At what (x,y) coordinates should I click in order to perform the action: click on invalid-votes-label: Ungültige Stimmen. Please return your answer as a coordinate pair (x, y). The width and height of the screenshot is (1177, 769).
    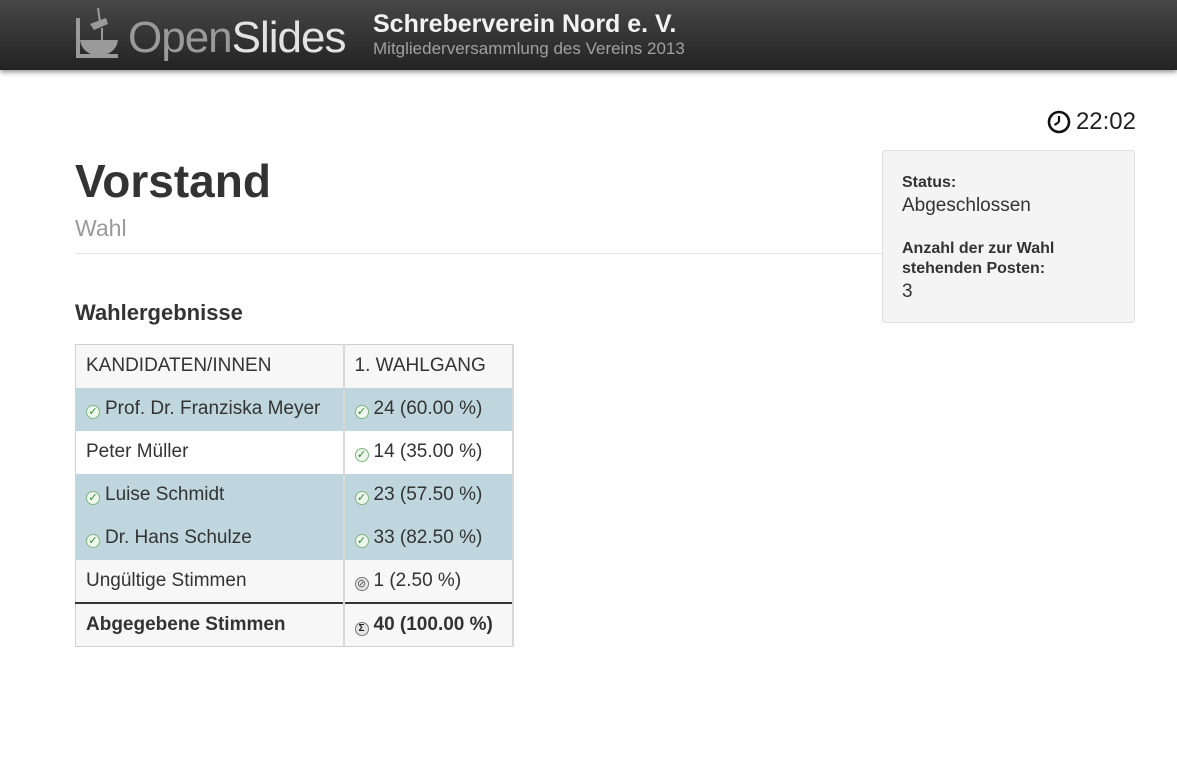
    Looking at the image, I should click on (210, 581).